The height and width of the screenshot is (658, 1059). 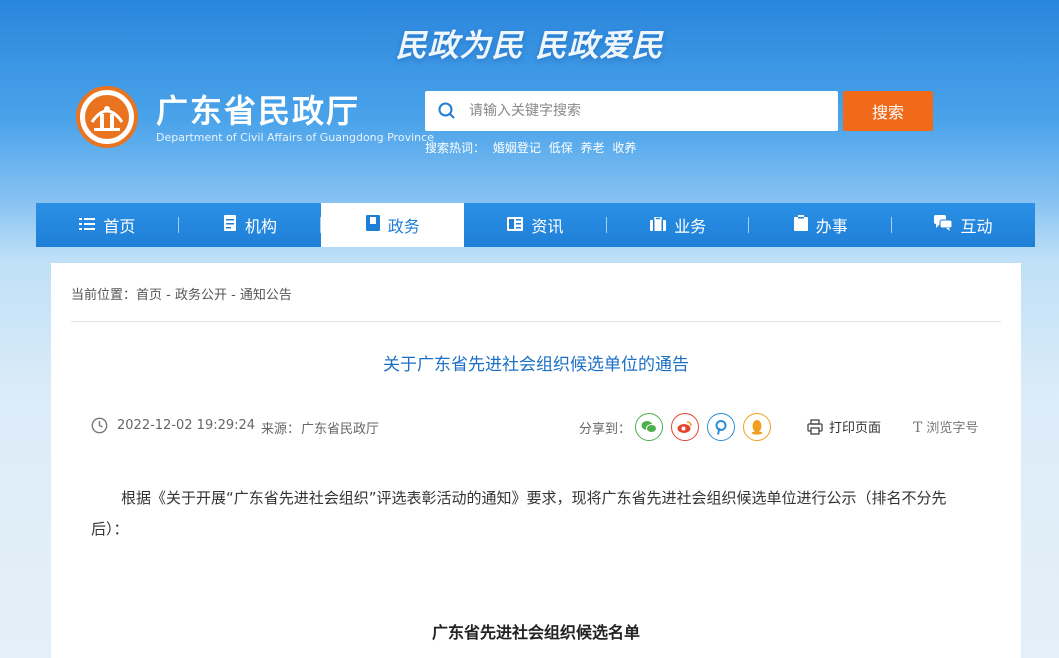 I want to click on publish-date: 2022-12-02 19:29:24, so click(x=186, y=425).